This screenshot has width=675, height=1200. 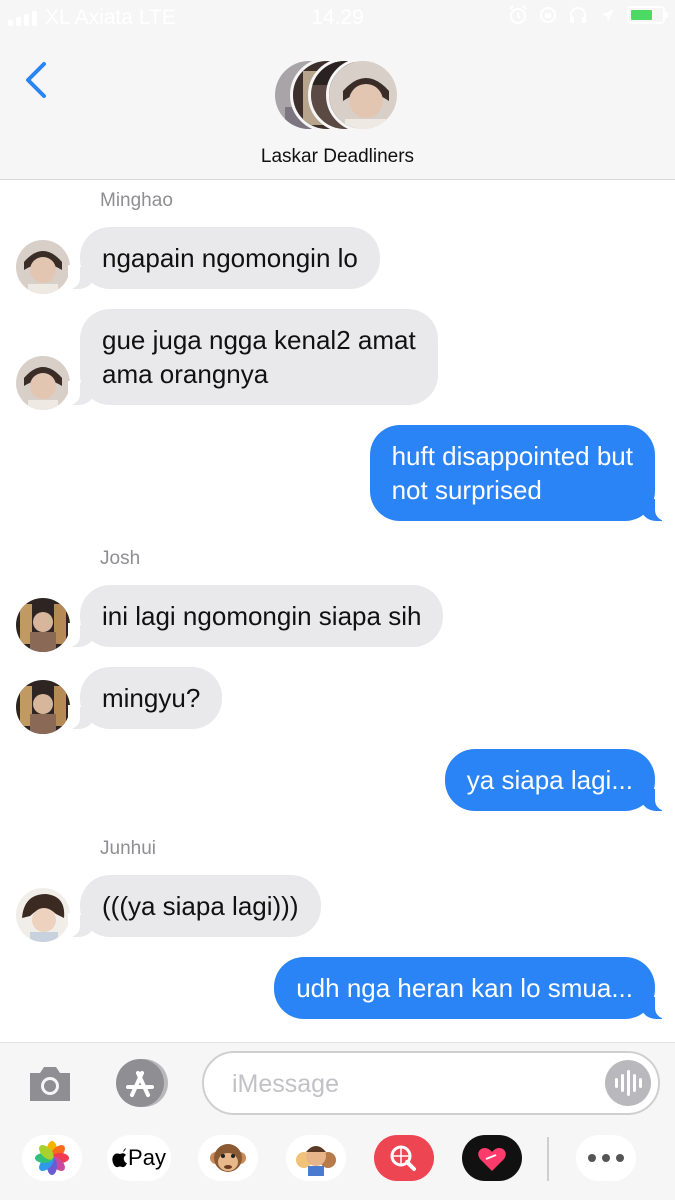 What do you see at coordinates (606, 1158) in the screenshot?
I see `more-apps-icon` at bounding box center [606, 1158].